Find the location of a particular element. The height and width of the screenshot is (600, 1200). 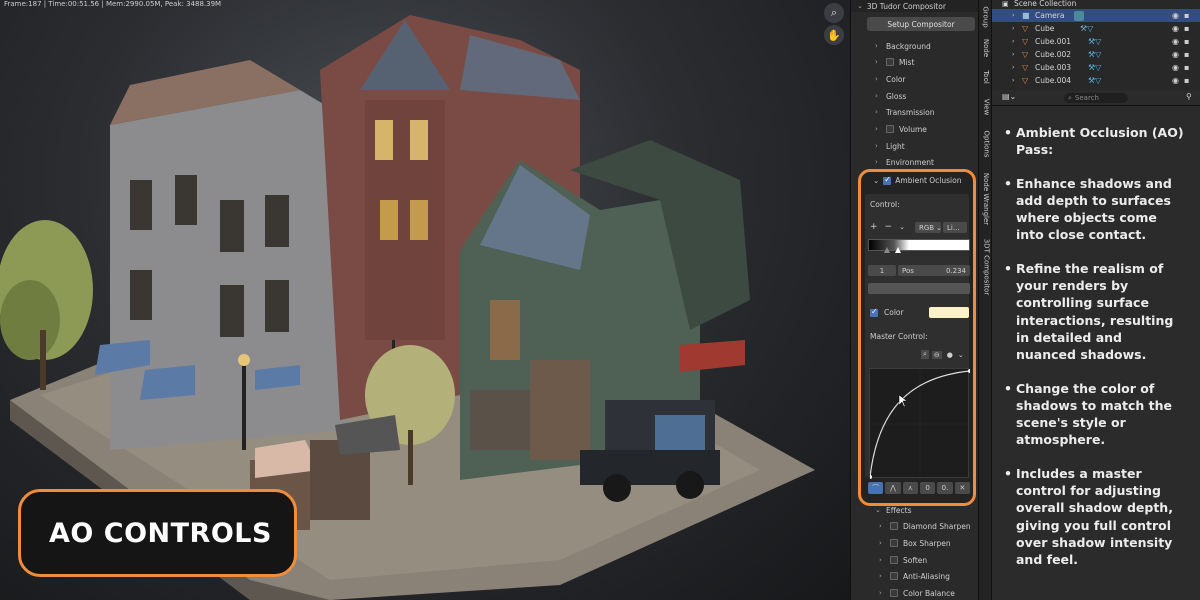

effect-anti-aliasing: › Anti-Aliasing is located at coordinates (914, 576).